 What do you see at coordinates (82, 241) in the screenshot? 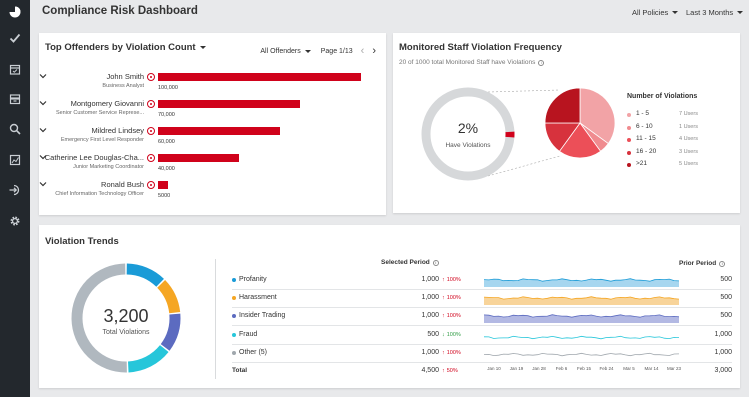
I see `violation-trends-title: Violation Trends` at bounding box center [82, 241].